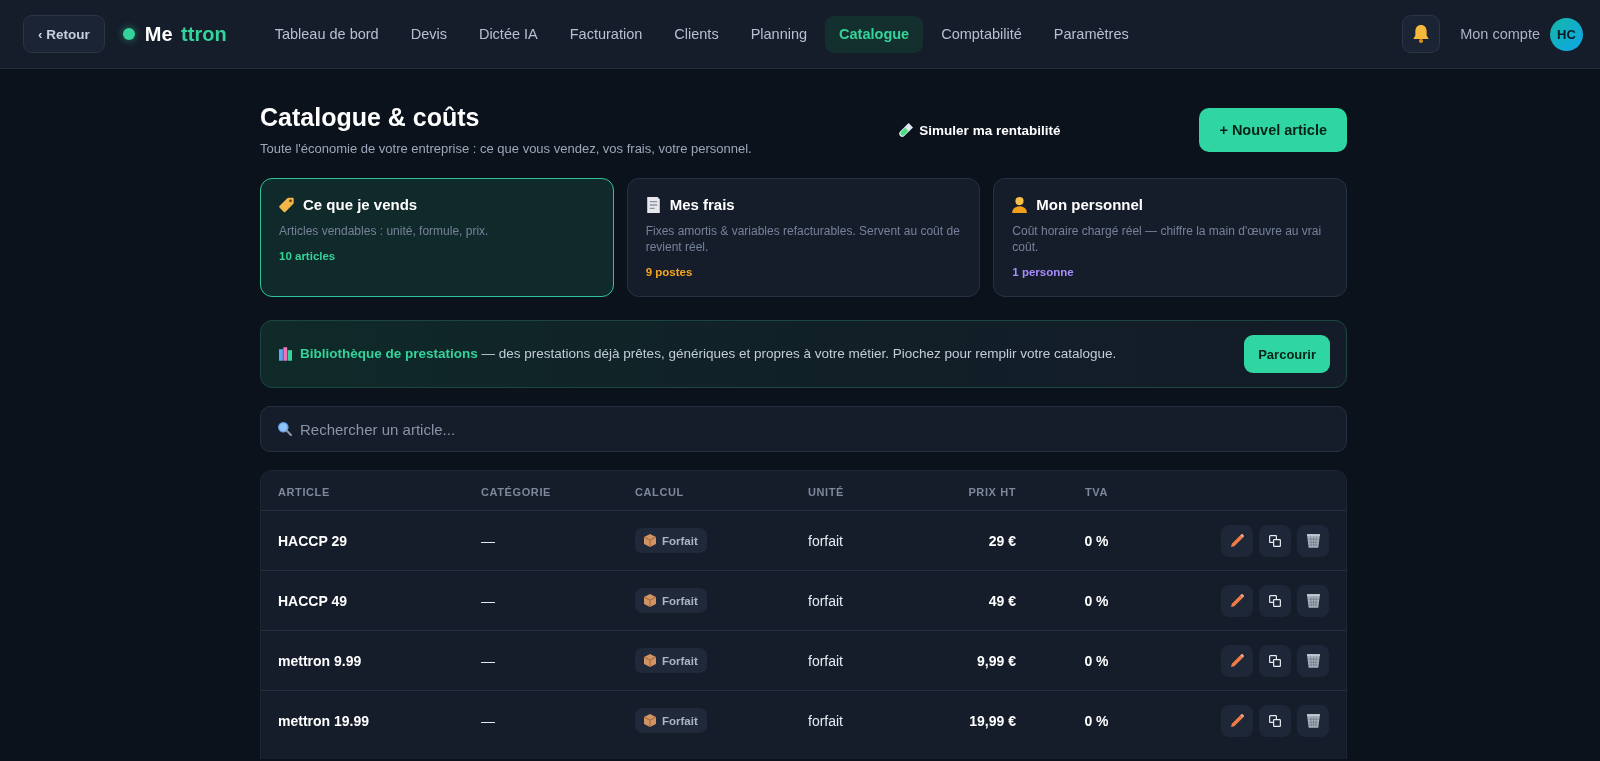 Image resolution: width=1600 pixels, height=761 pixels. What do you see at coordinates (370, 117) in the screenshot?
I see `page-title: Catalogue & coûts` at bounding box center [370, 117].